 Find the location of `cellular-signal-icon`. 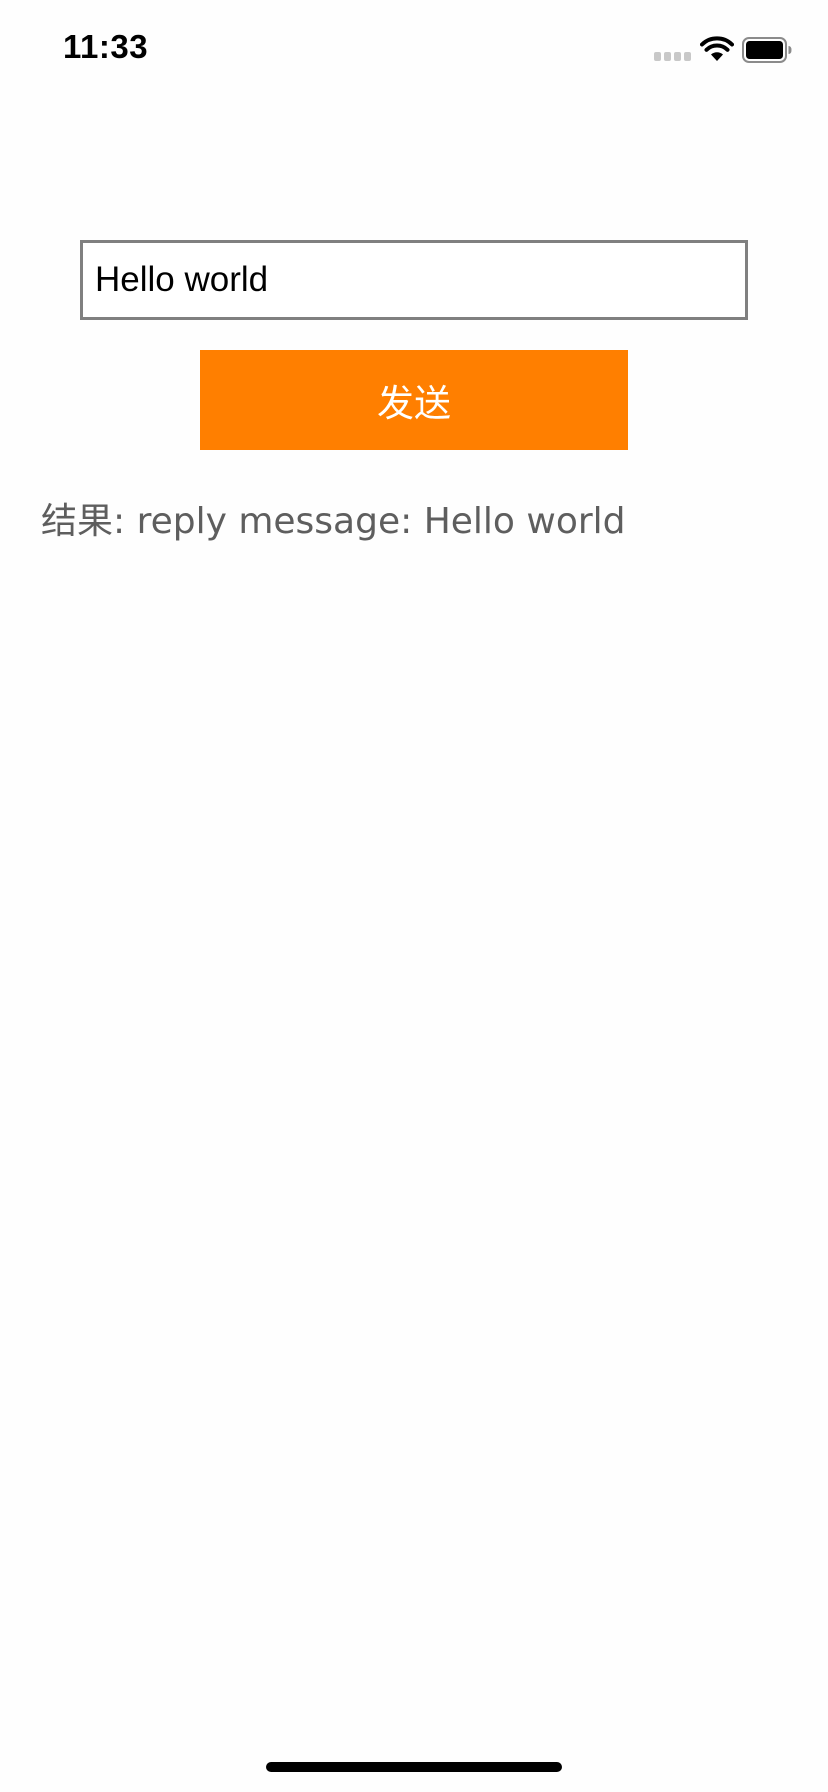

cellular-signal-icon is located at coordinates (673, 57).